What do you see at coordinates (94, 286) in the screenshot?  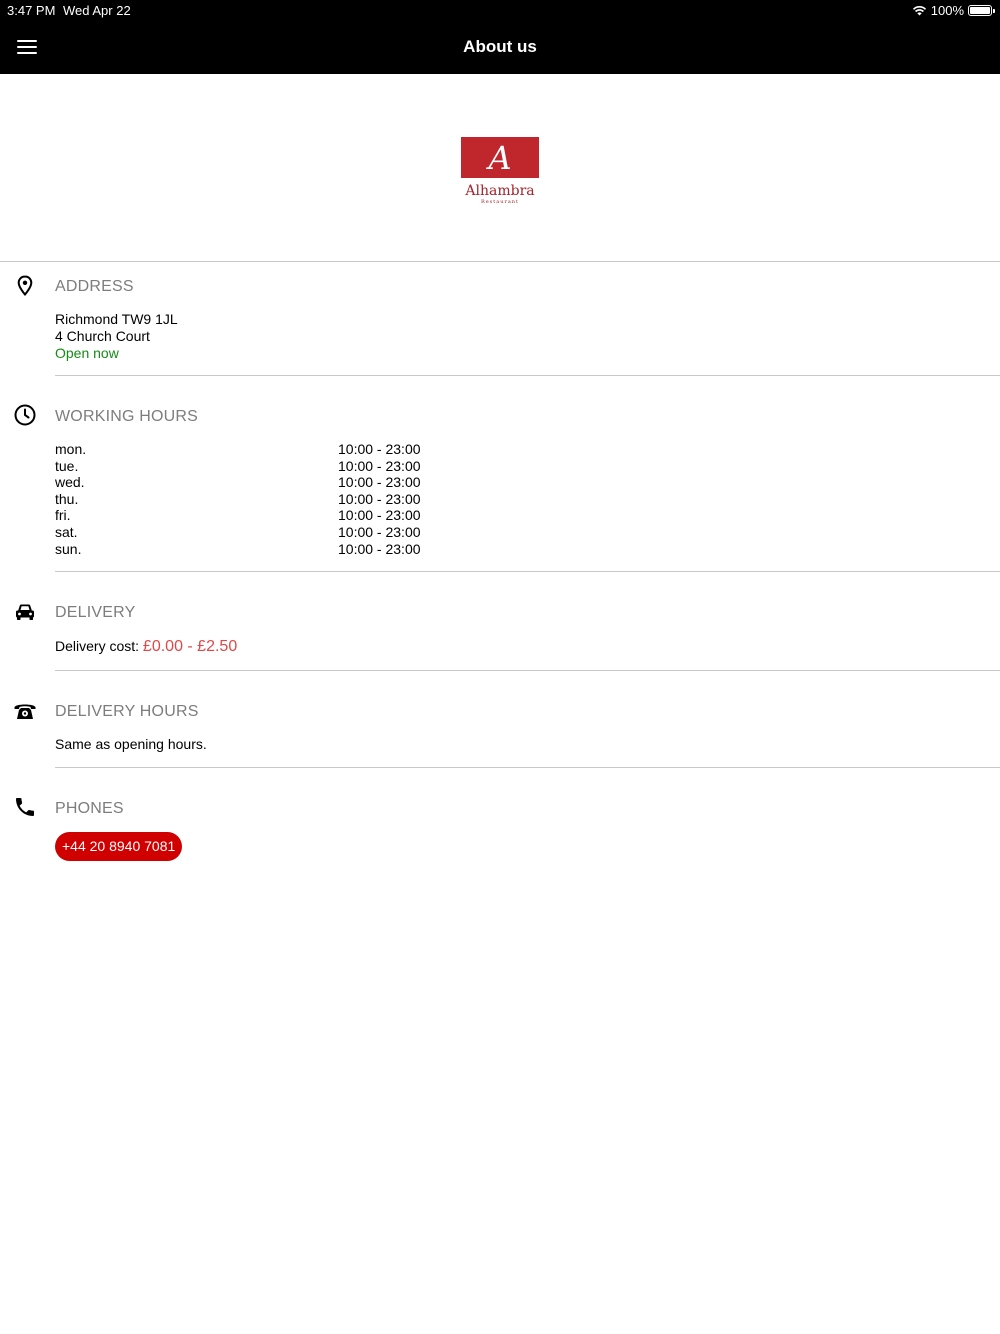 I see `address-title: ADDRESS` at bounding box center [94, 286].